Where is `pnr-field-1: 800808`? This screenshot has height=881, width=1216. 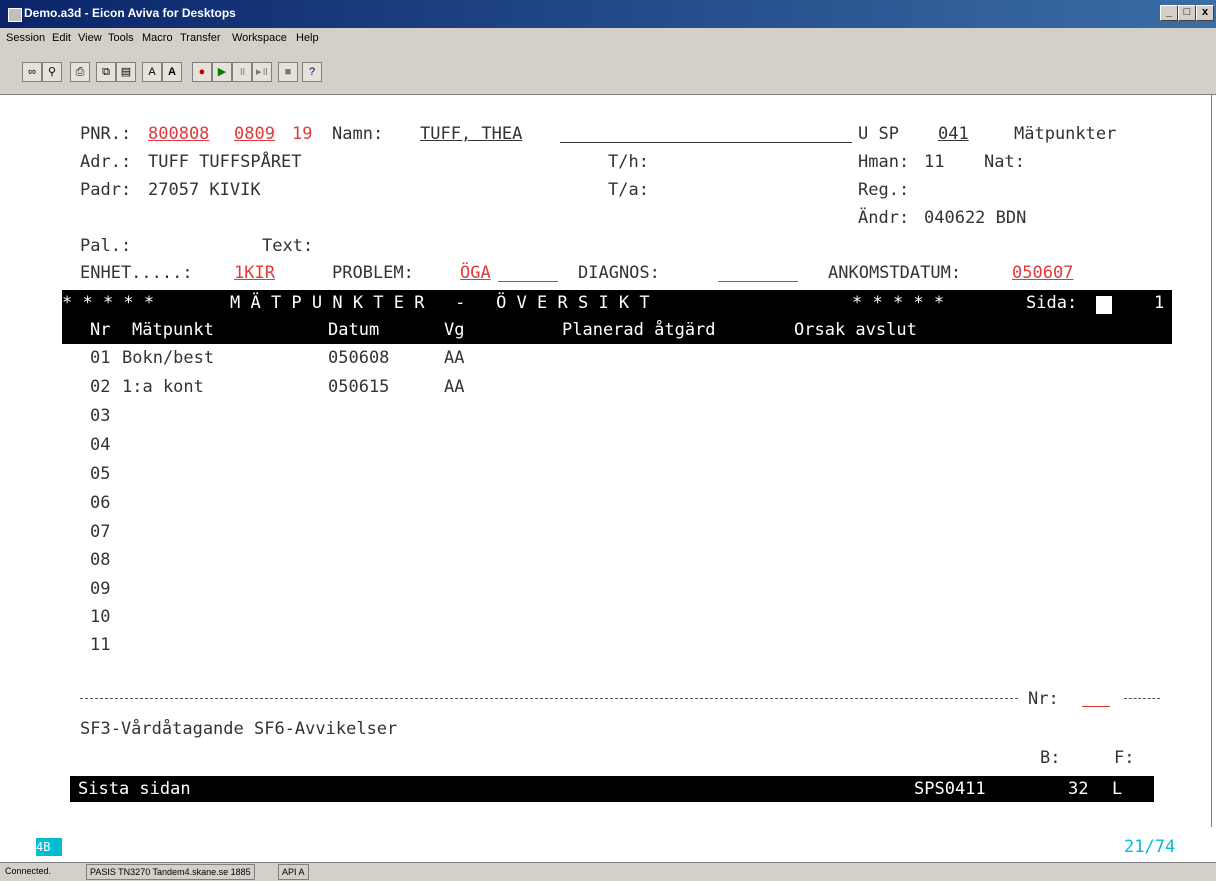 pnr-field-1: 800808 is located at coordinates (178, 134).